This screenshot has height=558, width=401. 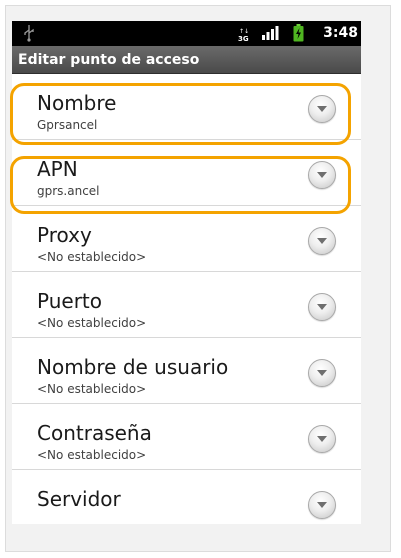 I want to click on list-item-puerto: Puerto <No establecido>, so click(x=186, y=305).